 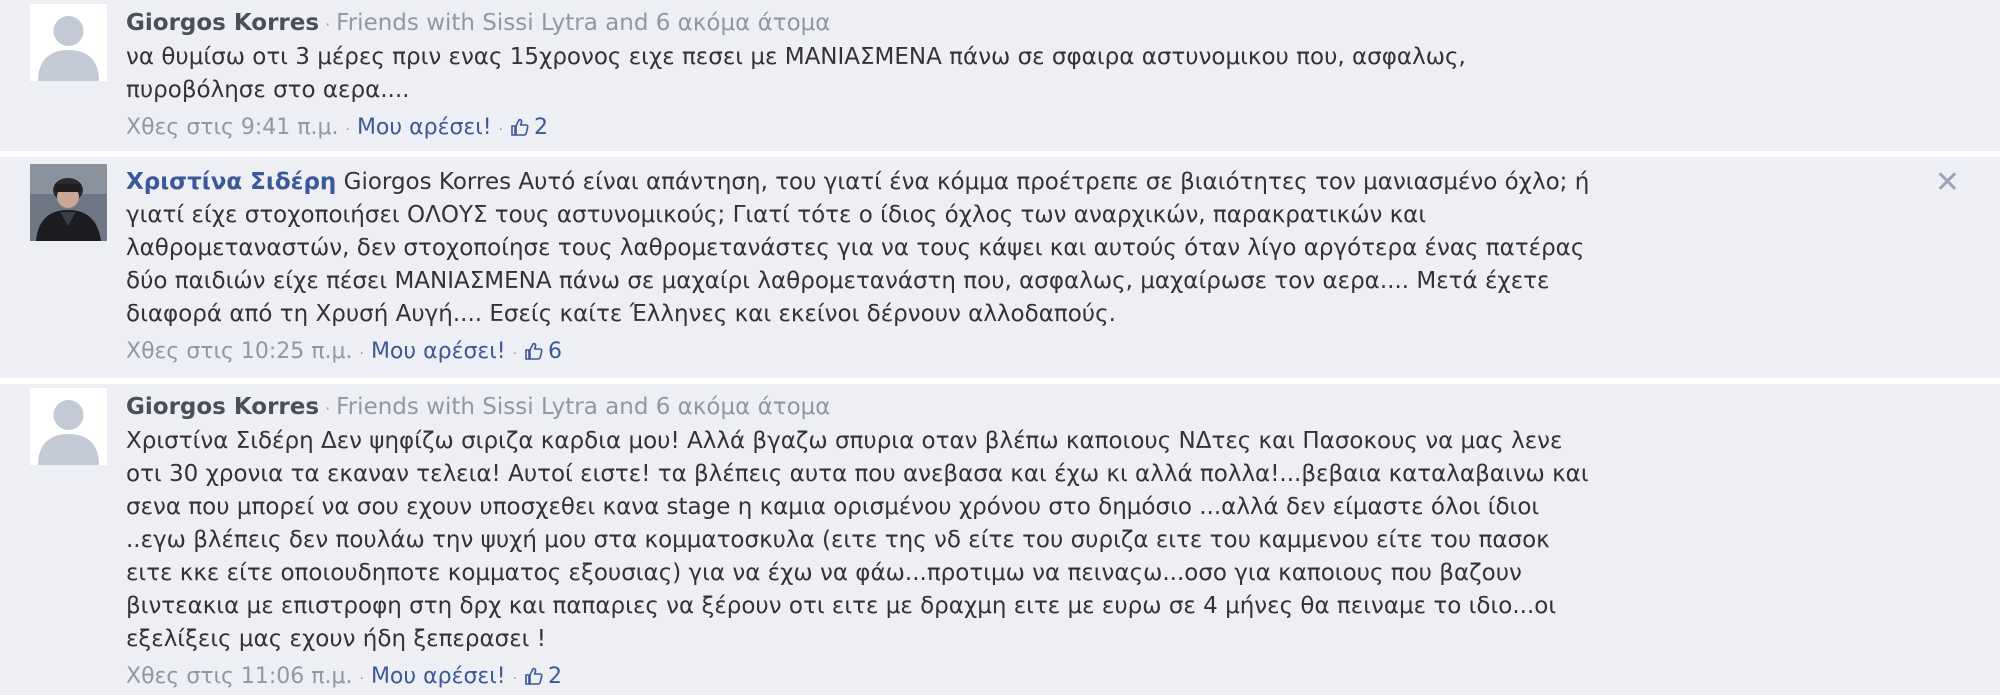 What do you see at coordinates (239, 676) in the screenshot?
I see `timestamp: Χθες στις 11:06 π.μ.` at bounding box center [239, 676].